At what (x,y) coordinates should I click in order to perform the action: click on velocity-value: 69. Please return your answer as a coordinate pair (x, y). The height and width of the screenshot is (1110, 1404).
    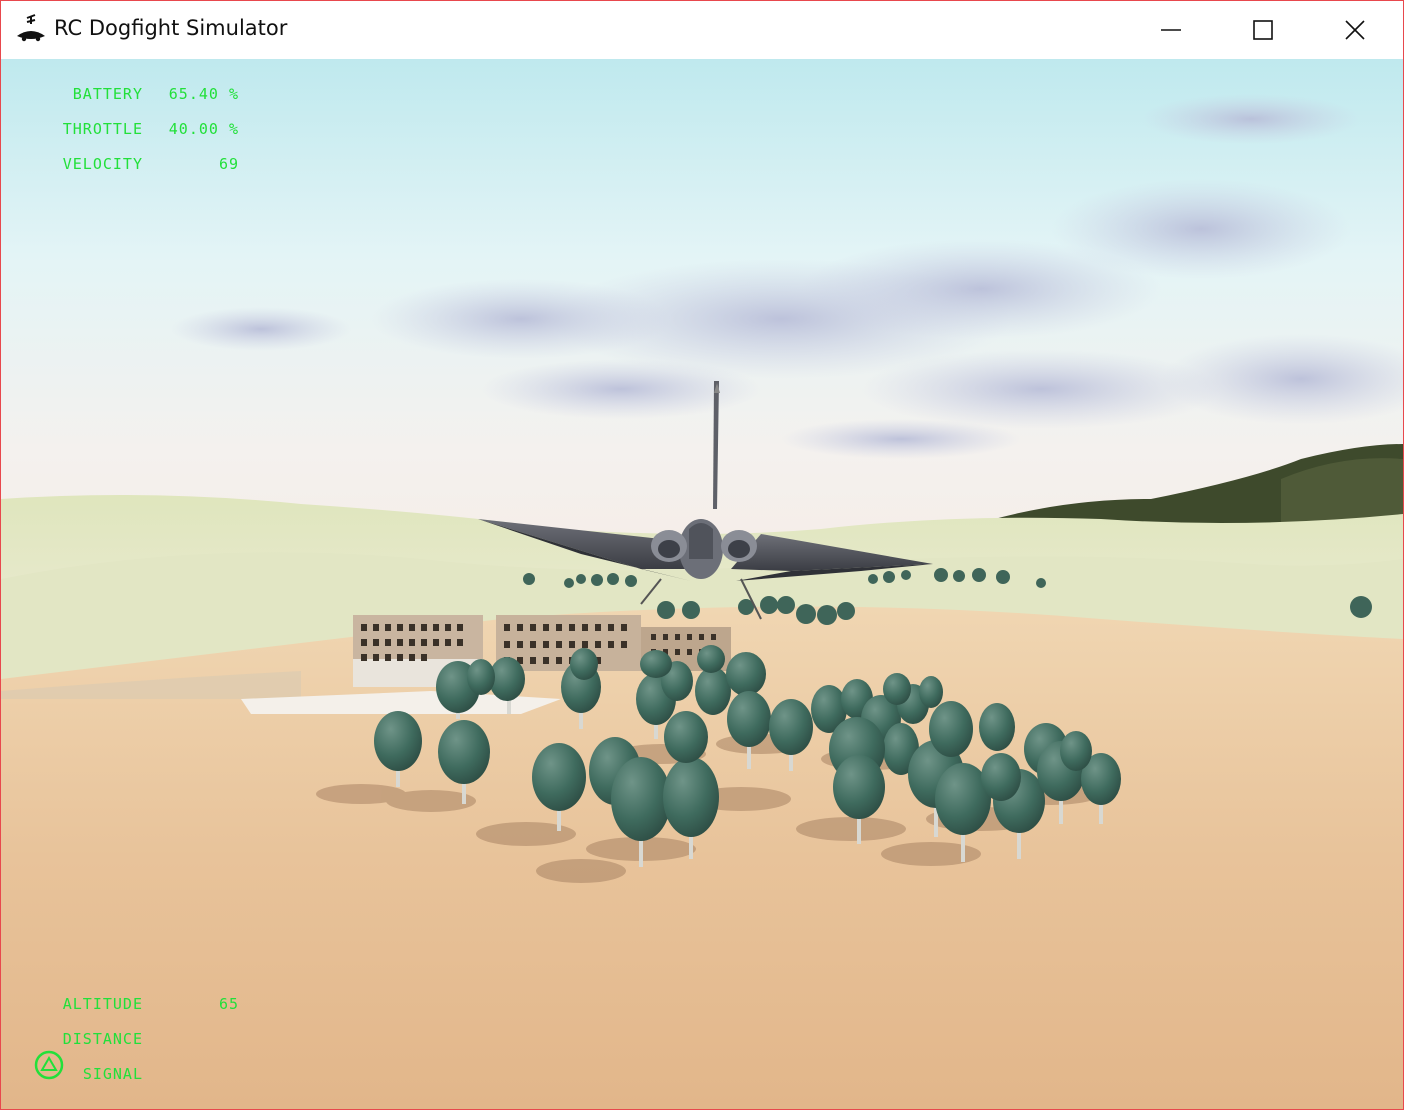
    Looking at the image, I should click on (228, 164).